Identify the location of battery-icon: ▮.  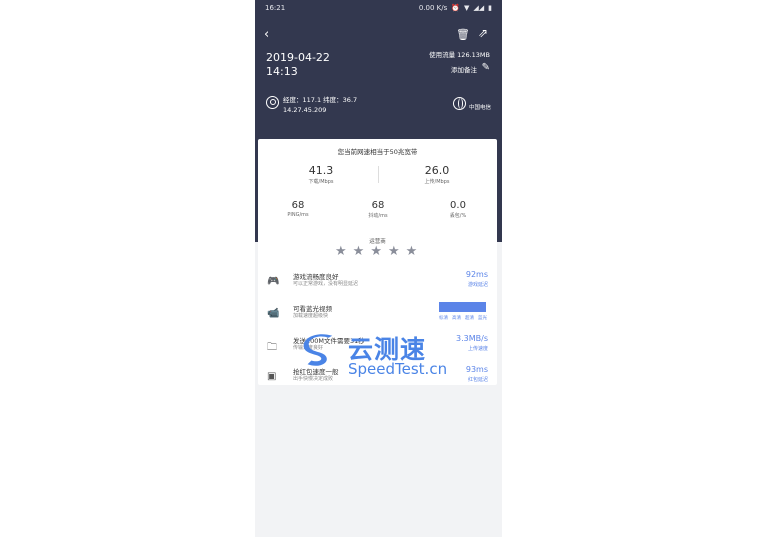
(490, 8).